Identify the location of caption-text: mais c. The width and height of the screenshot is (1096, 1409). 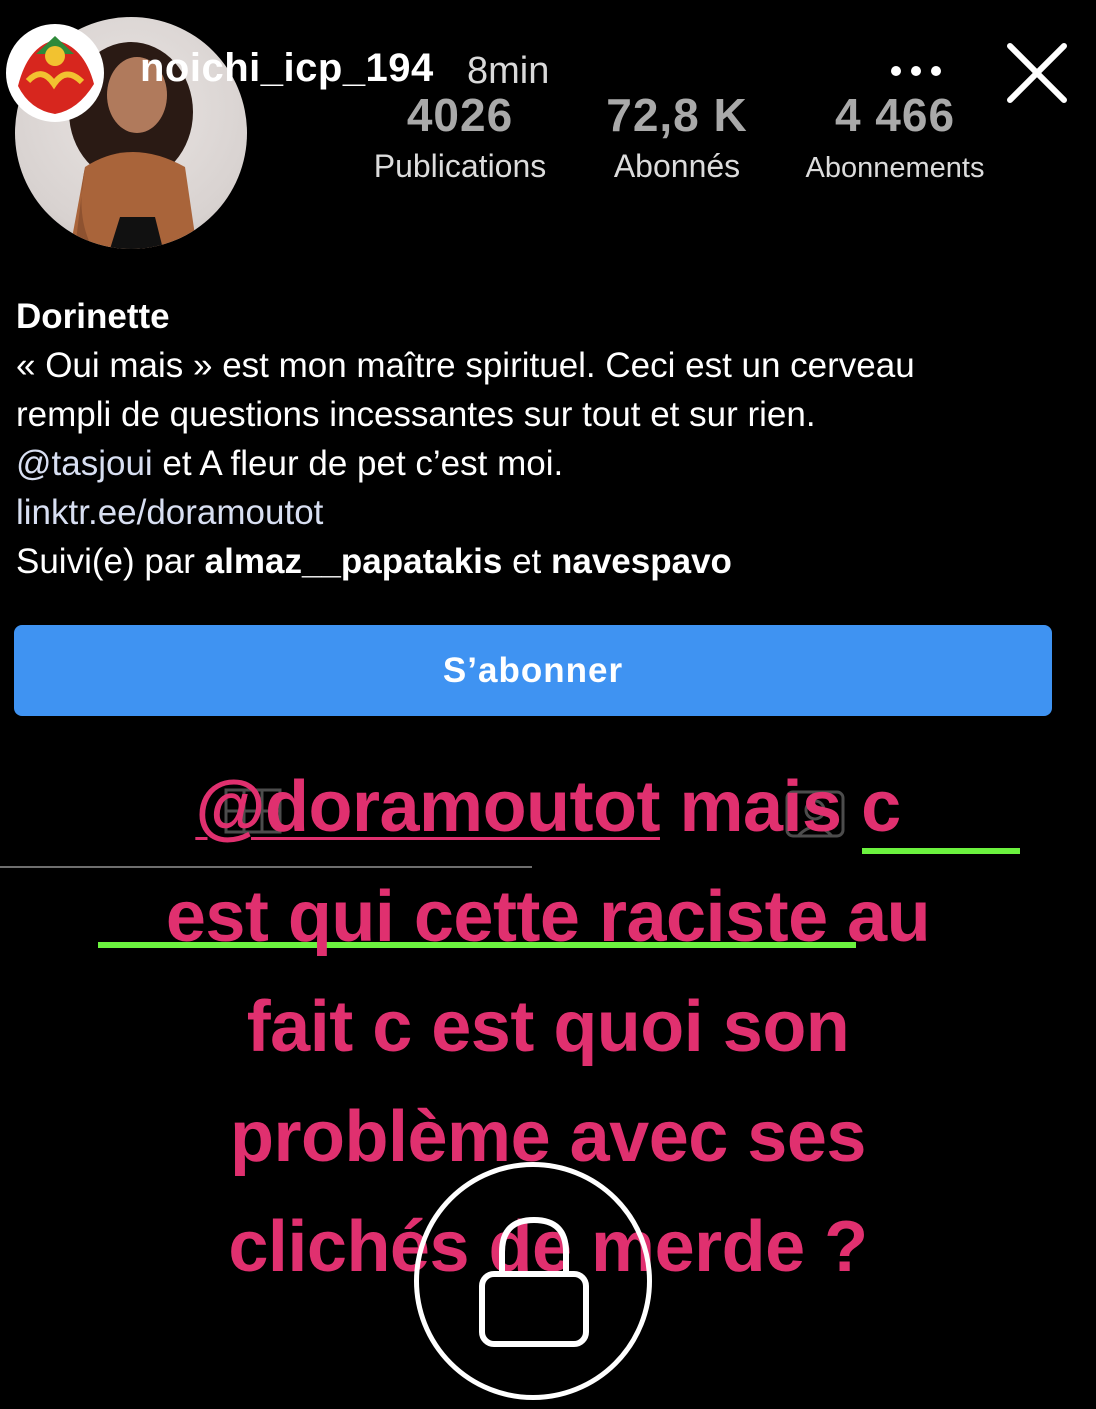
(780, 807).